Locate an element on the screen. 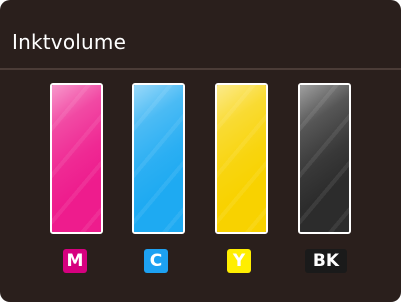  ink-level-fill-yellow is located at coordinates (241, 158).